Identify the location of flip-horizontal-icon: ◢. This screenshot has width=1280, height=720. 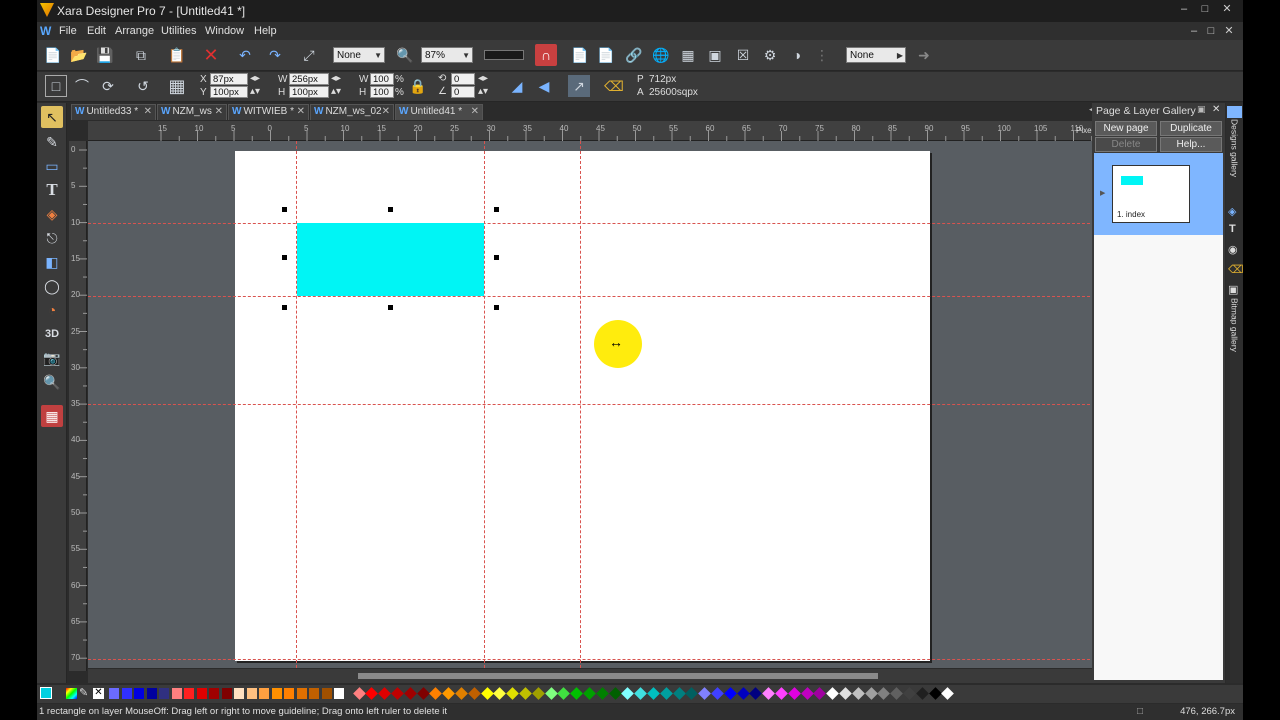
(517, 86).